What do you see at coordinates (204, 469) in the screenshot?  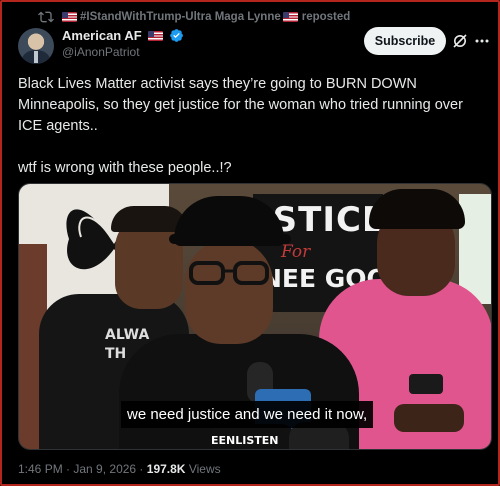 I see `views-label: Views` at bounding box center [204, 469].